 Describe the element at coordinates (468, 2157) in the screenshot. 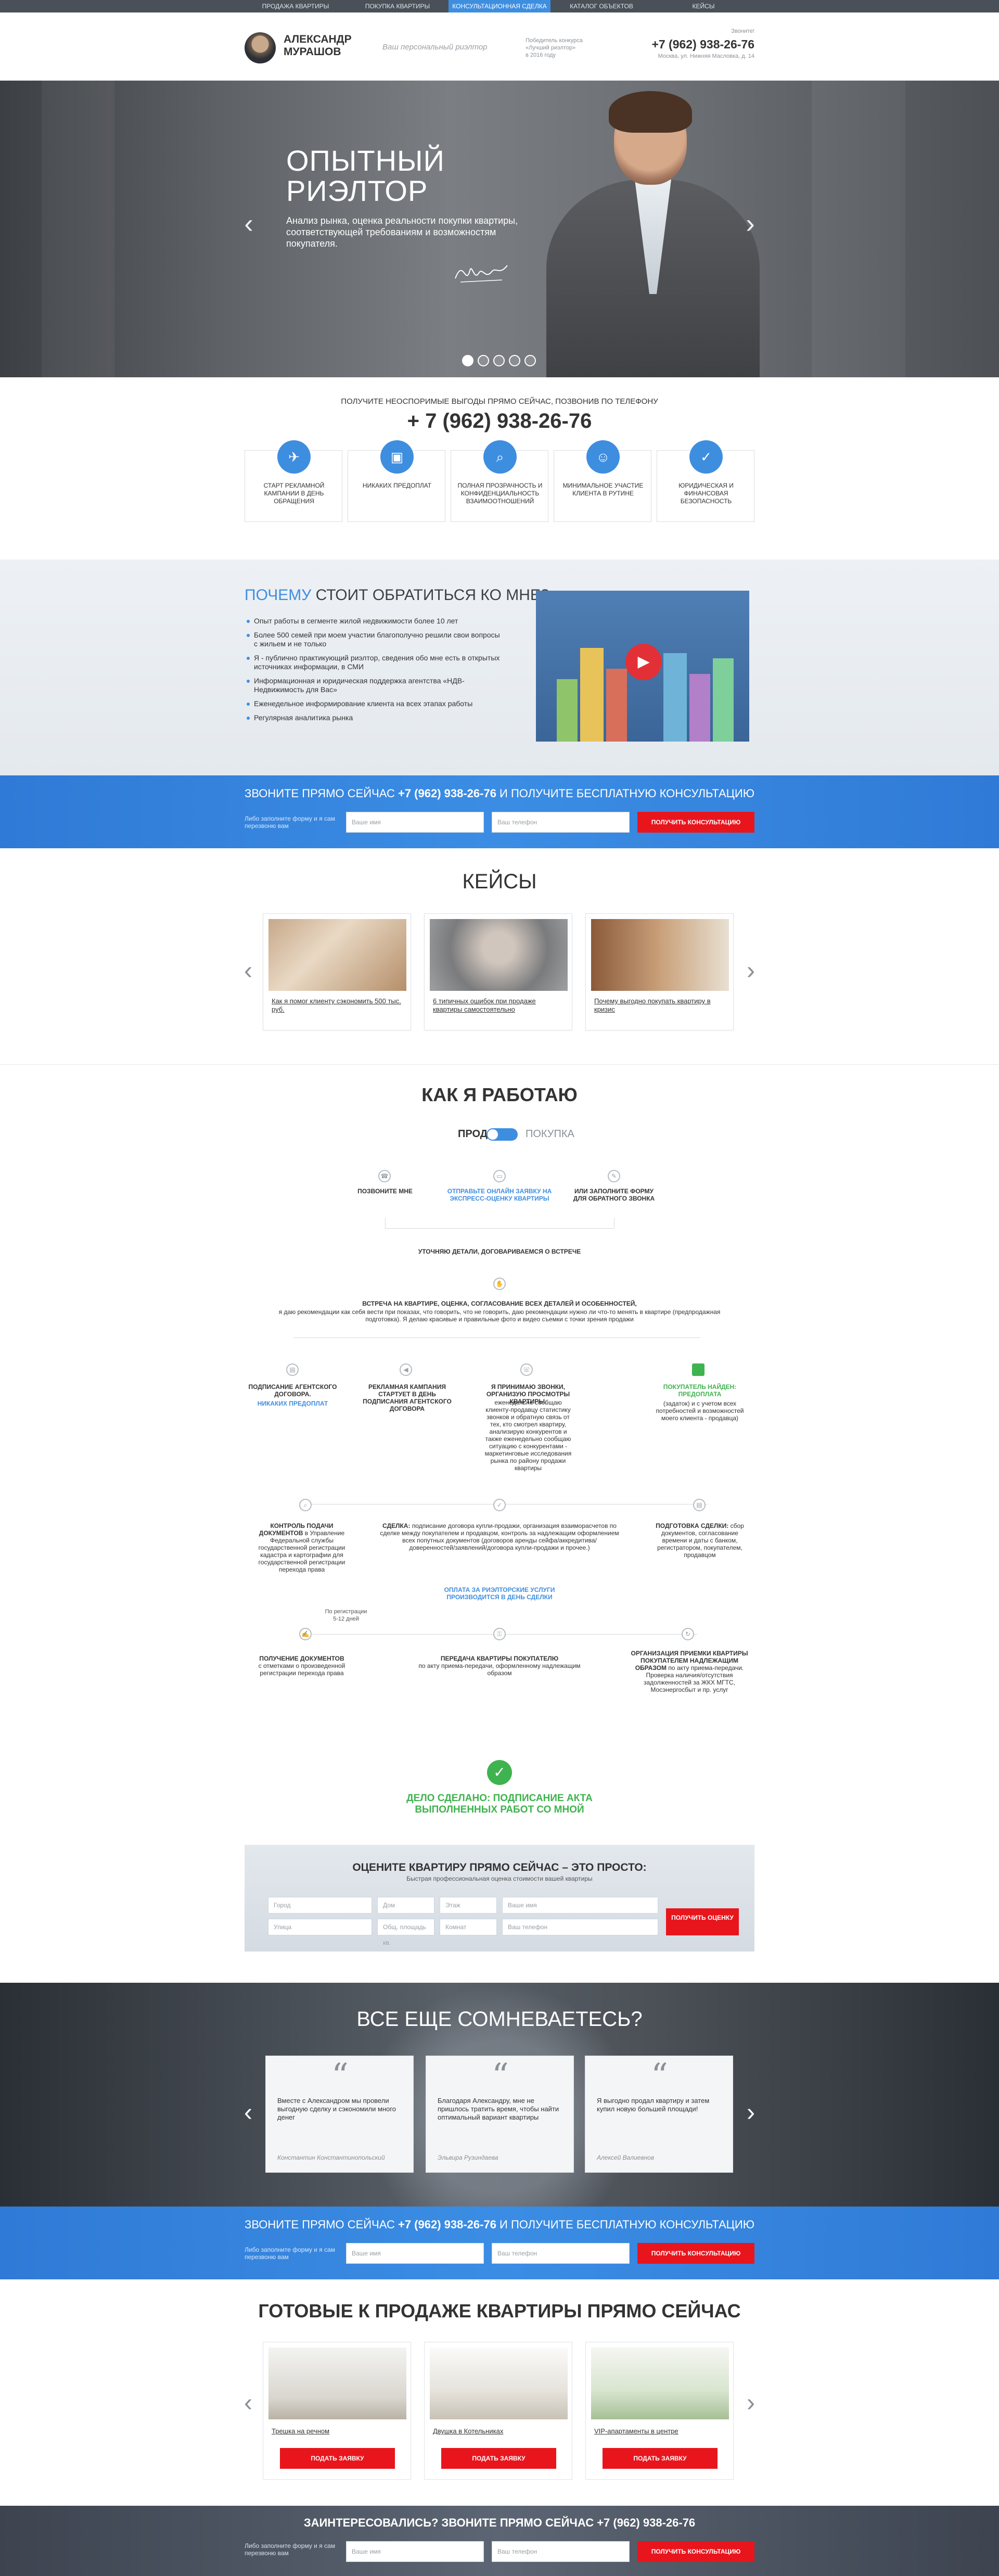

I see `review-author: Эльвира Рузиндаева` at that location.